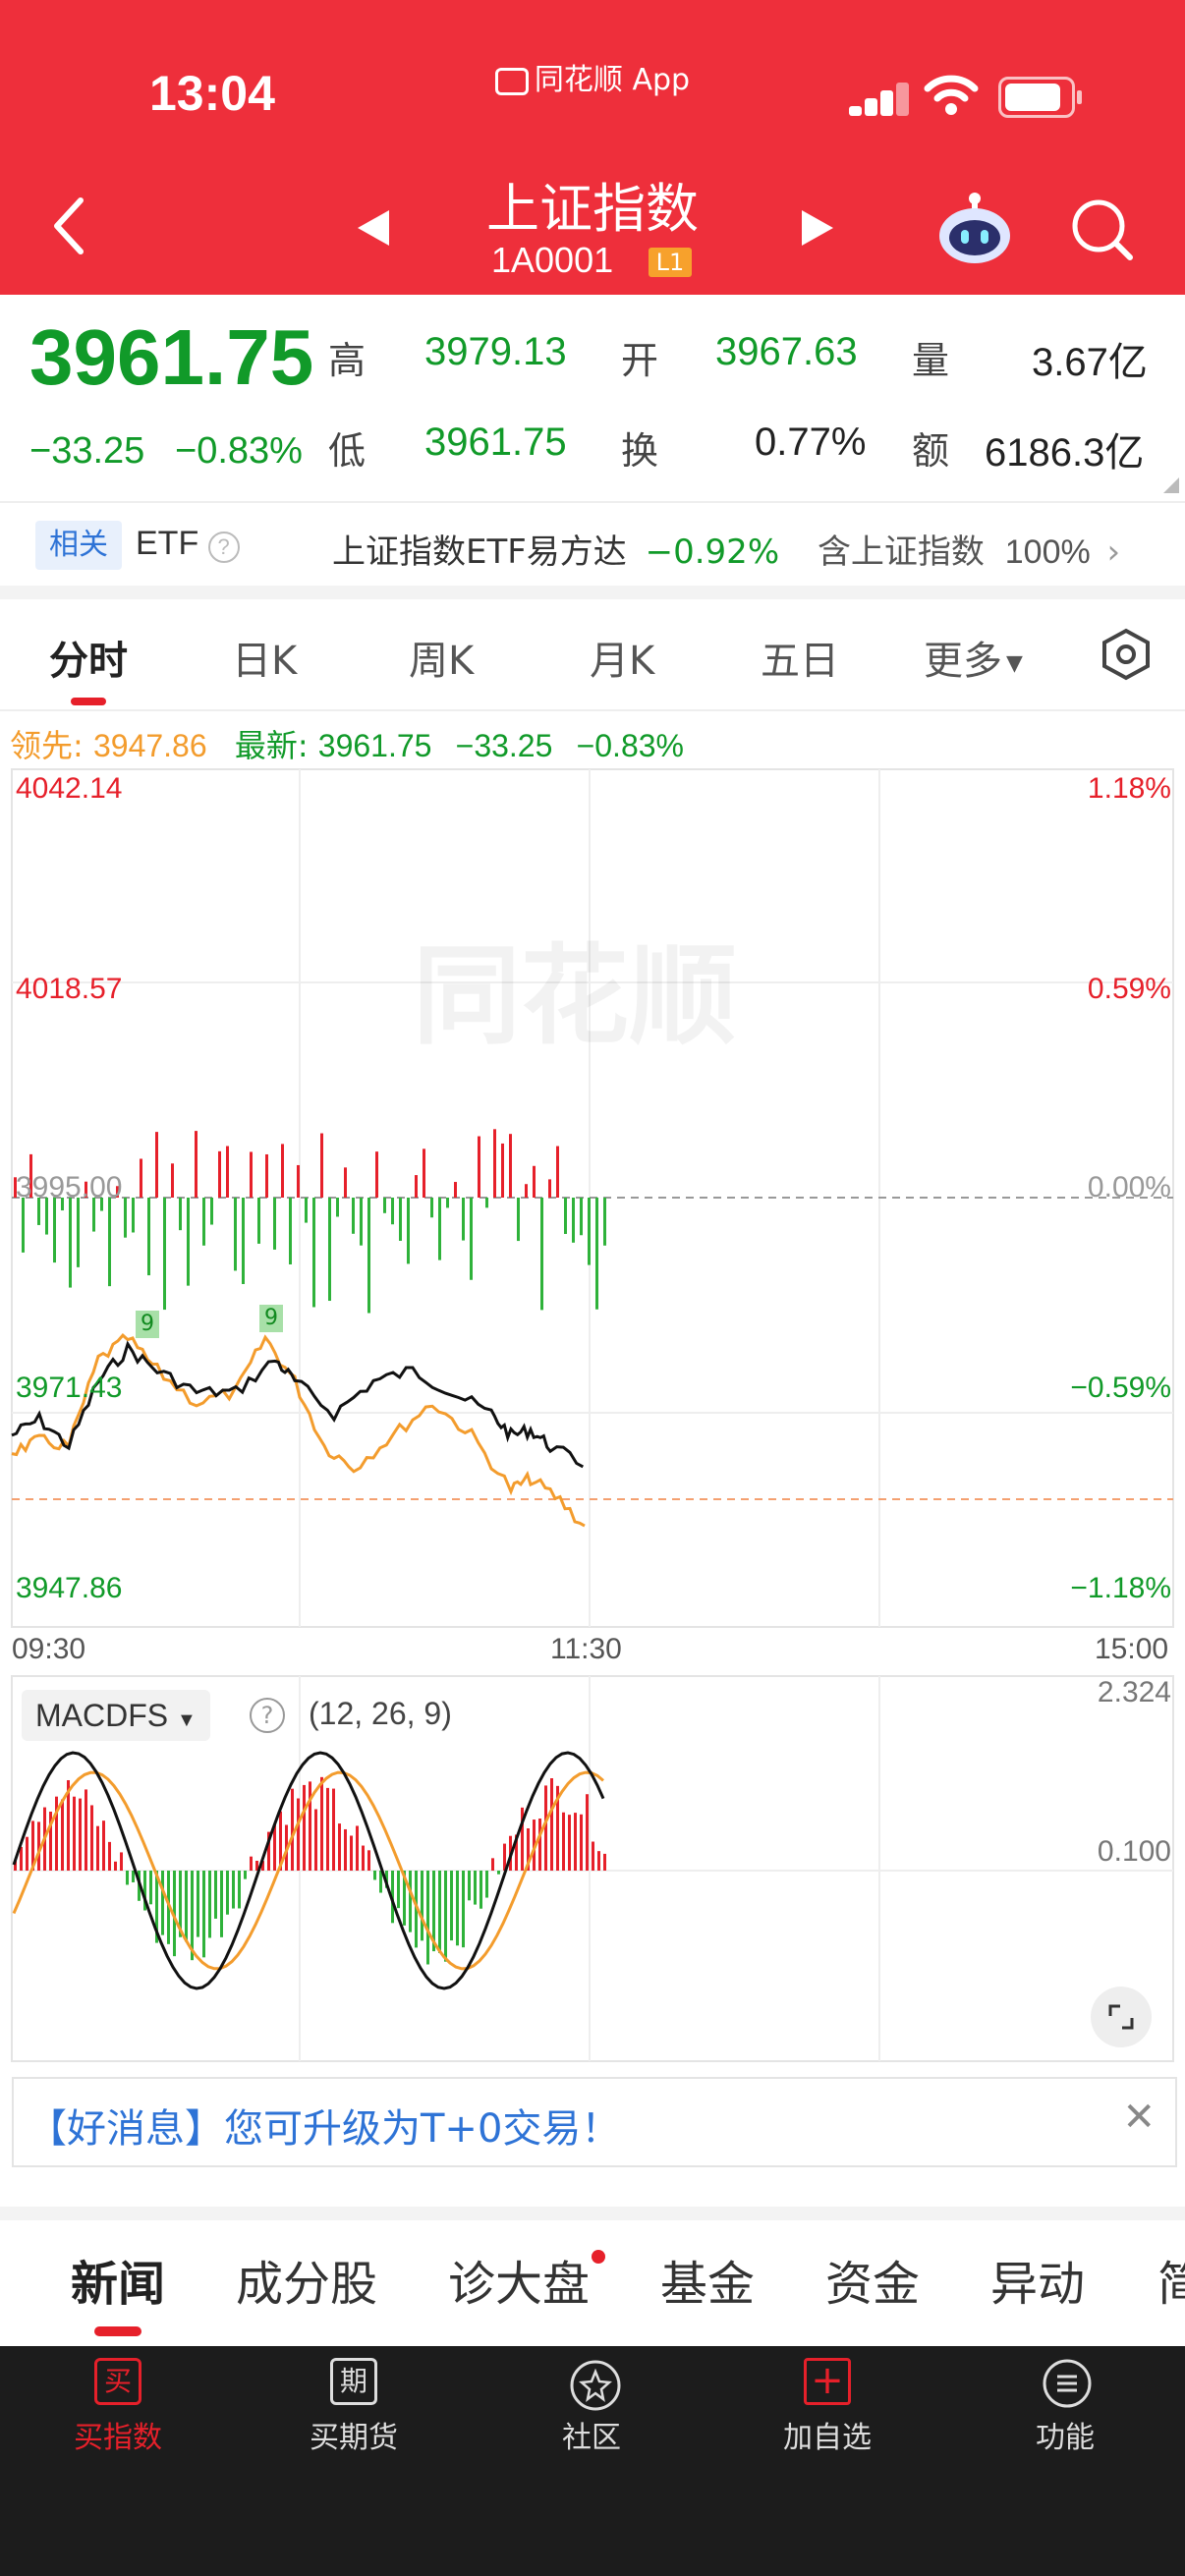  I want to click on related-tag: 相关, so click(78, 545).